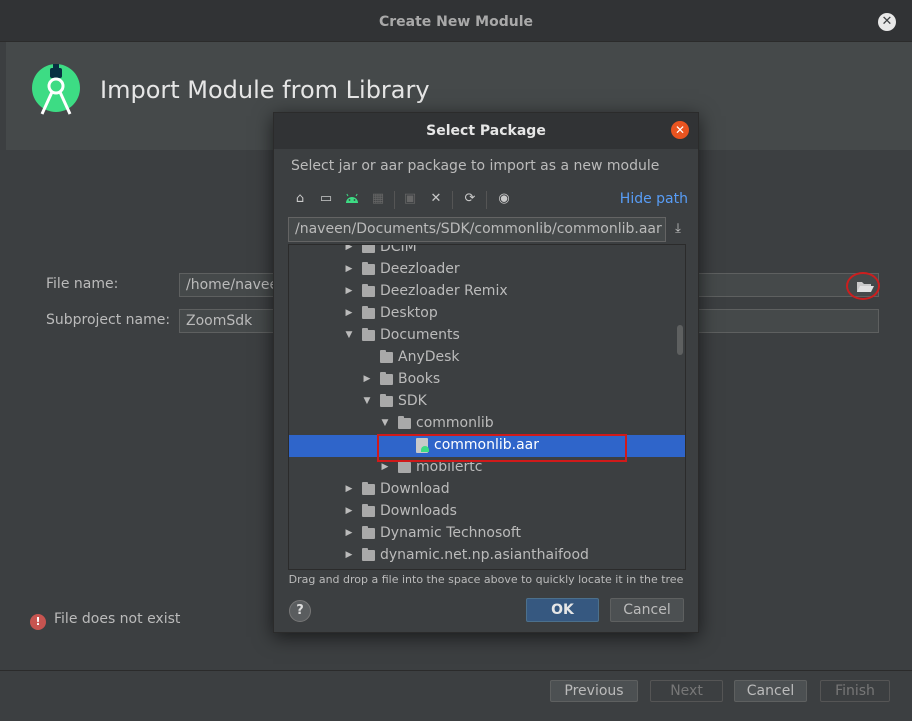 This screenshot has width=912, height=721. I want to click on page-title: Import Module from Library, so click(265, 90).